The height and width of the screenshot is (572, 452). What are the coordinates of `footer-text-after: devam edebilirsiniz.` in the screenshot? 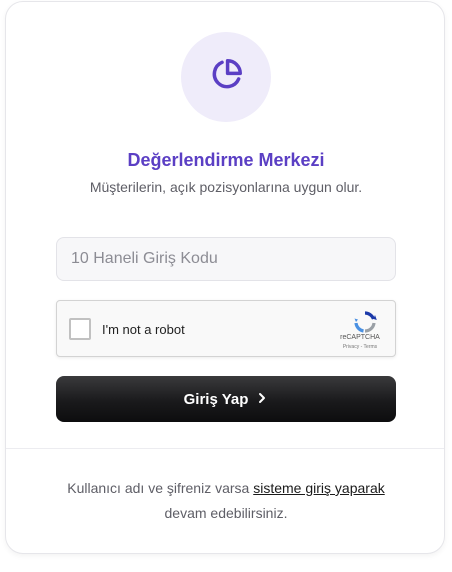 It's located at (226, 513).